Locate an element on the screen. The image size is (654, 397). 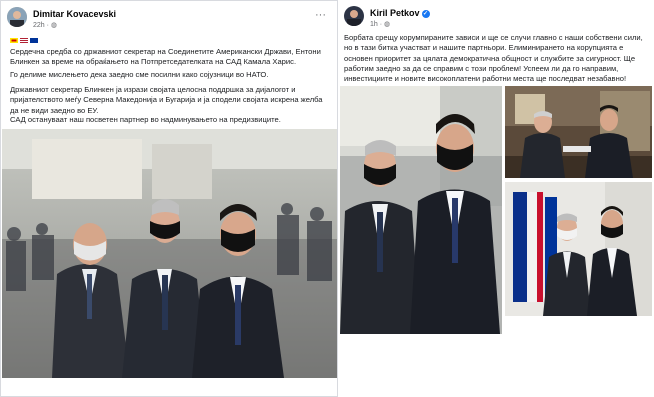
post-photo-secondary is located at coordinates (578, 132).